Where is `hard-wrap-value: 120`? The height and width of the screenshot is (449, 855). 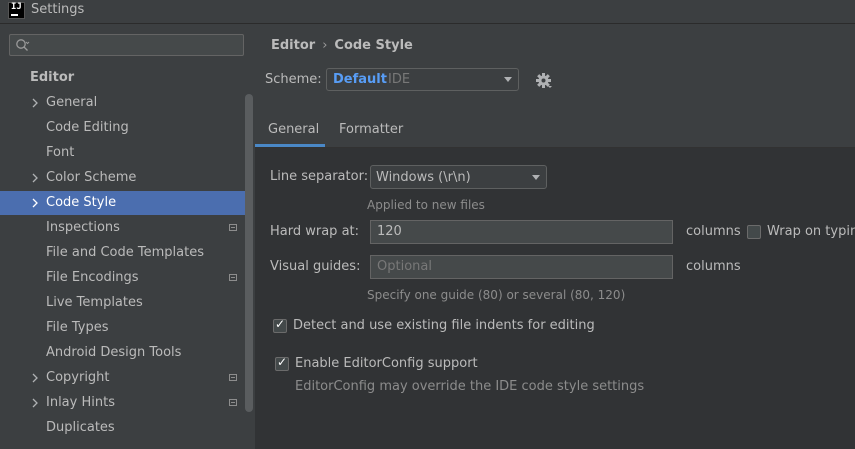
hard-wrap-value: 120 is located at coordinates (389, 231).